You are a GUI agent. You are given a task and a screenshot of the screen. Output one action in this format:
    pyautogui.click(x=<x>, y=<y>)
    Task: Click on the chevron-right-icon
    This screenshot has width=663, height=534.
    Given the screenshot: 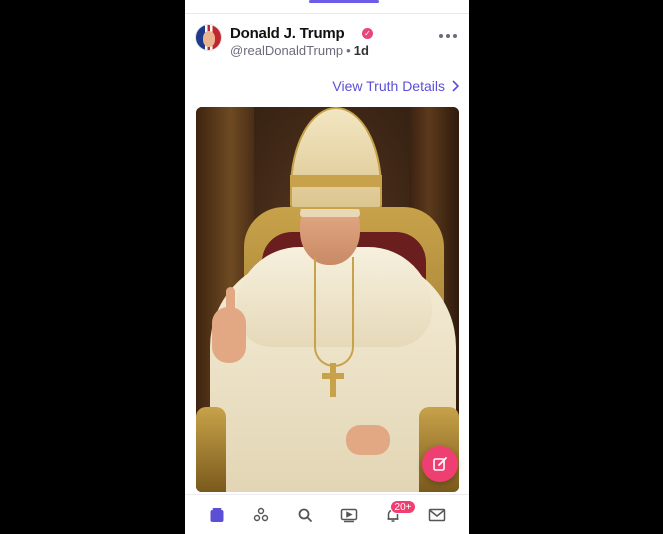 What is the action you would take?
    pyautogui.click(x=455, y=86)
    